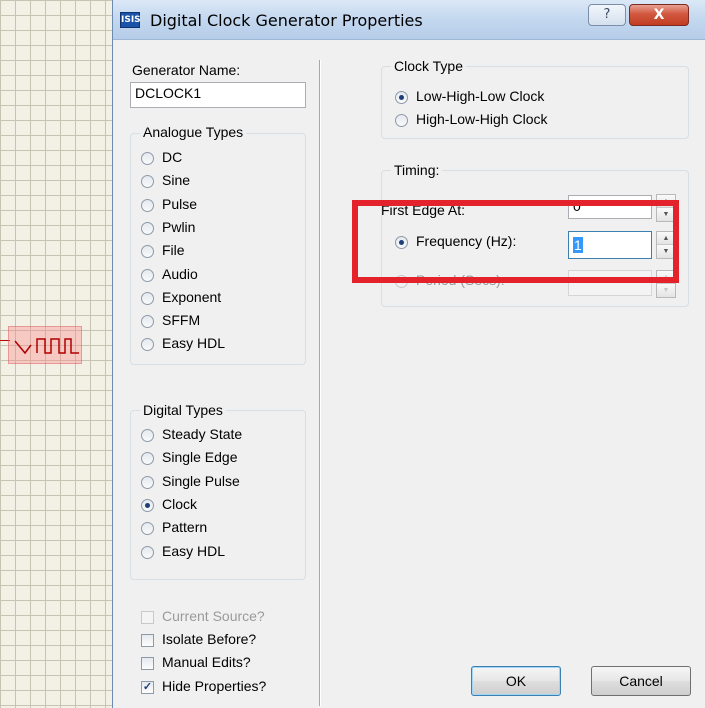 The width and height of the screenshot is (705, 708). I want to click on digital-types-title: Digital Types, so click(183, 410).